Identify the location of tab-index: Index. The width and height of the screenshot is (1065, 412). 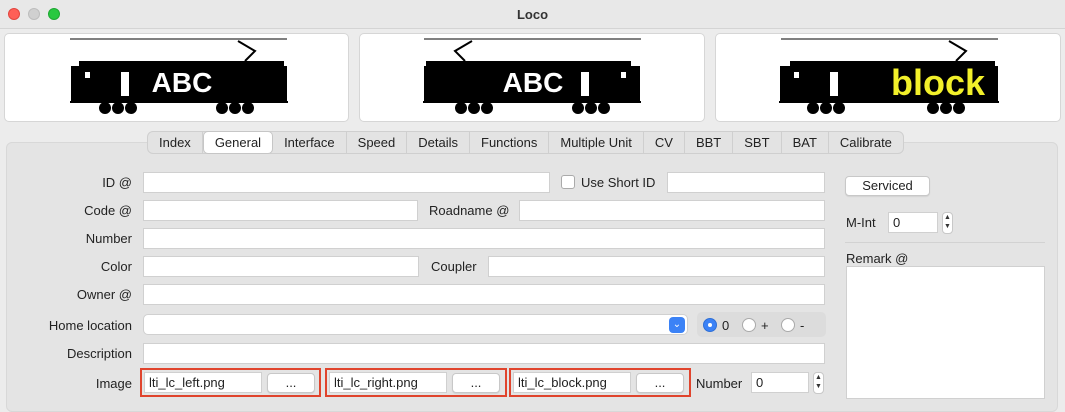
(175, 142).